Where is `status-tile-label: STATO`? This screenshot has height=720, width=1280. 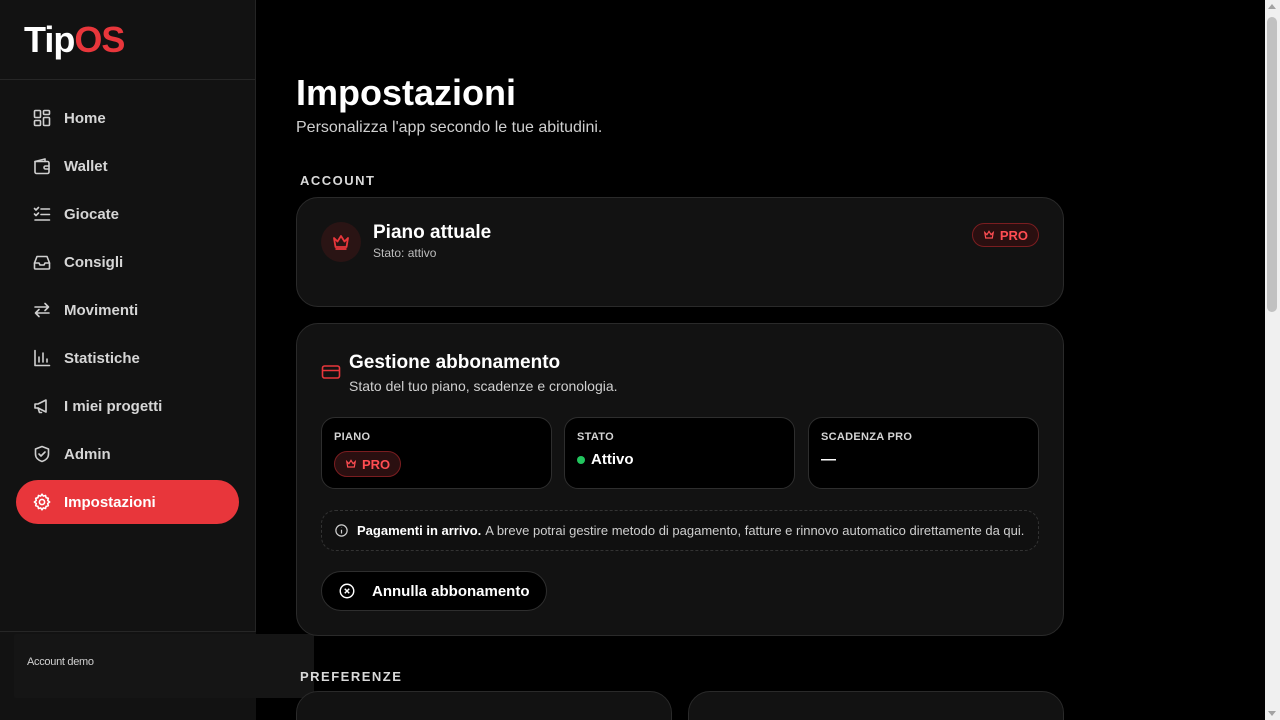
status-tile-label: STATO is located at coordinates (595, 437).